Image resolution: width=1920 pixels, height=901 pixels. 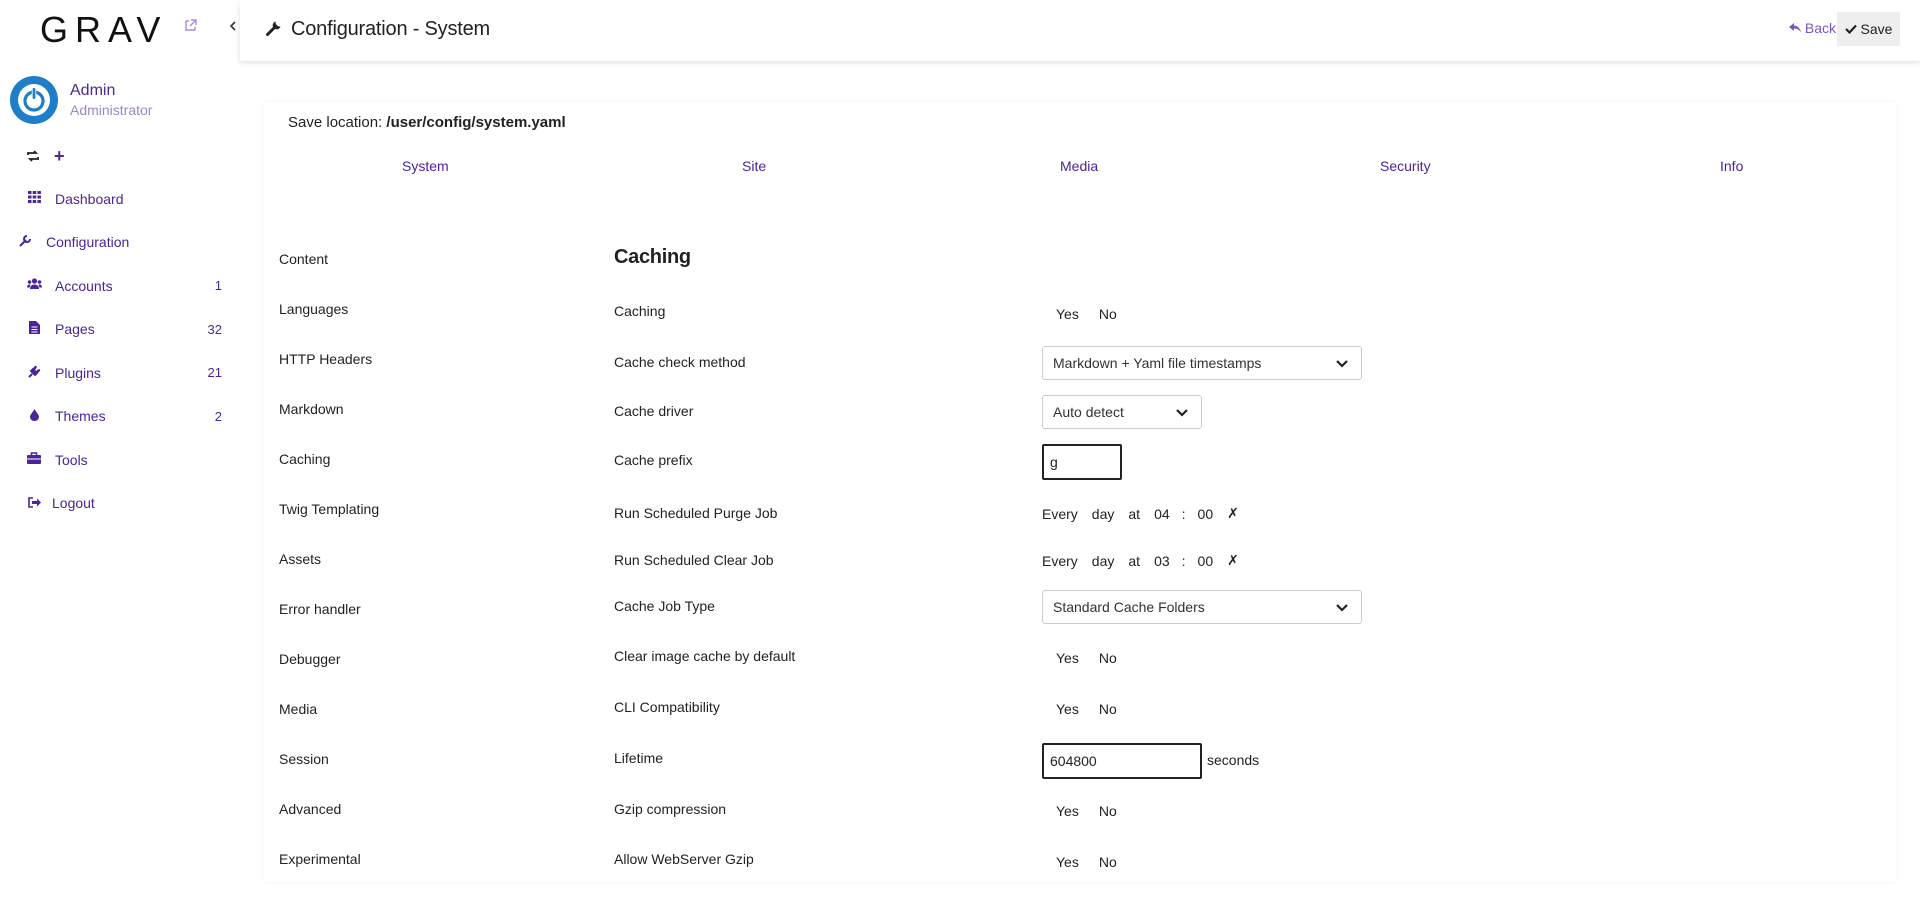 I want to click on cli-compat-toggle: Yes No, so click(x=1084, y=709).